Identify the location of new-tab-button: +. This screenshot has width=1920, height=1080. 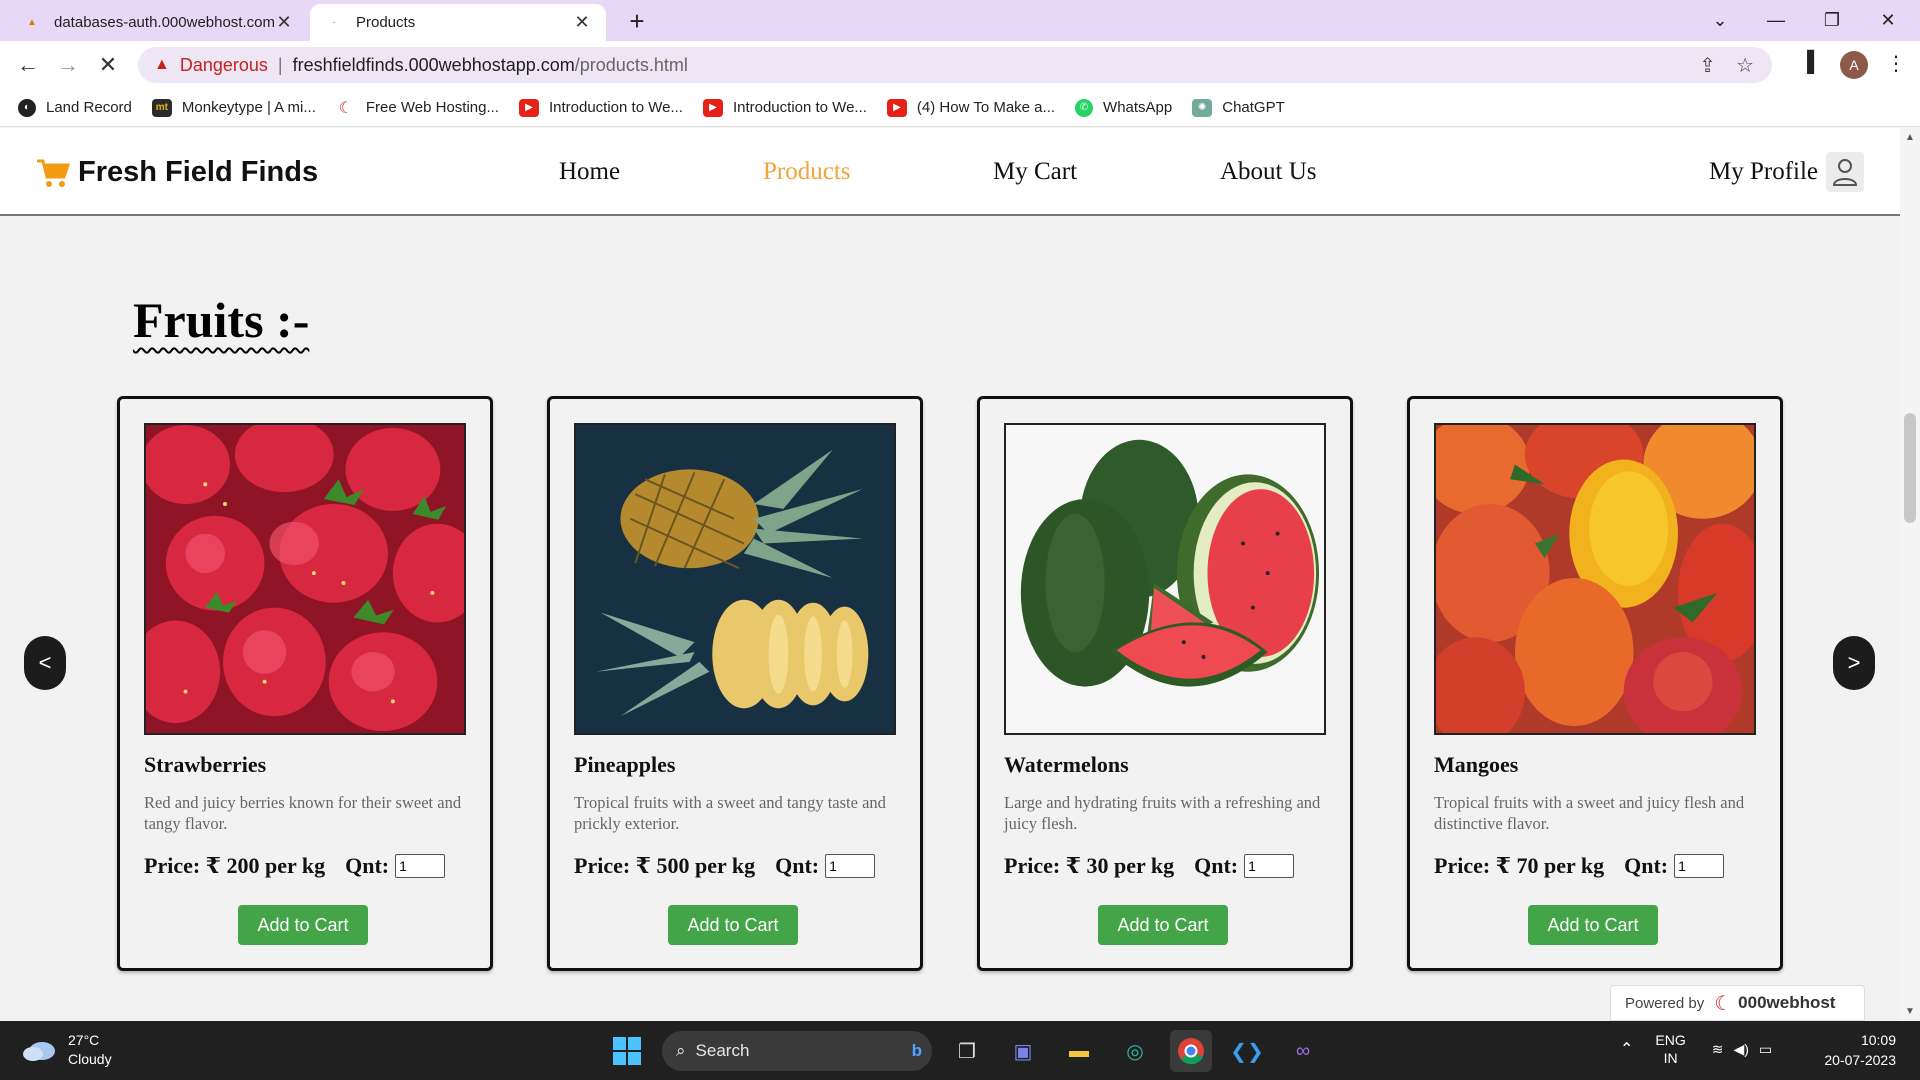
(637, 21).